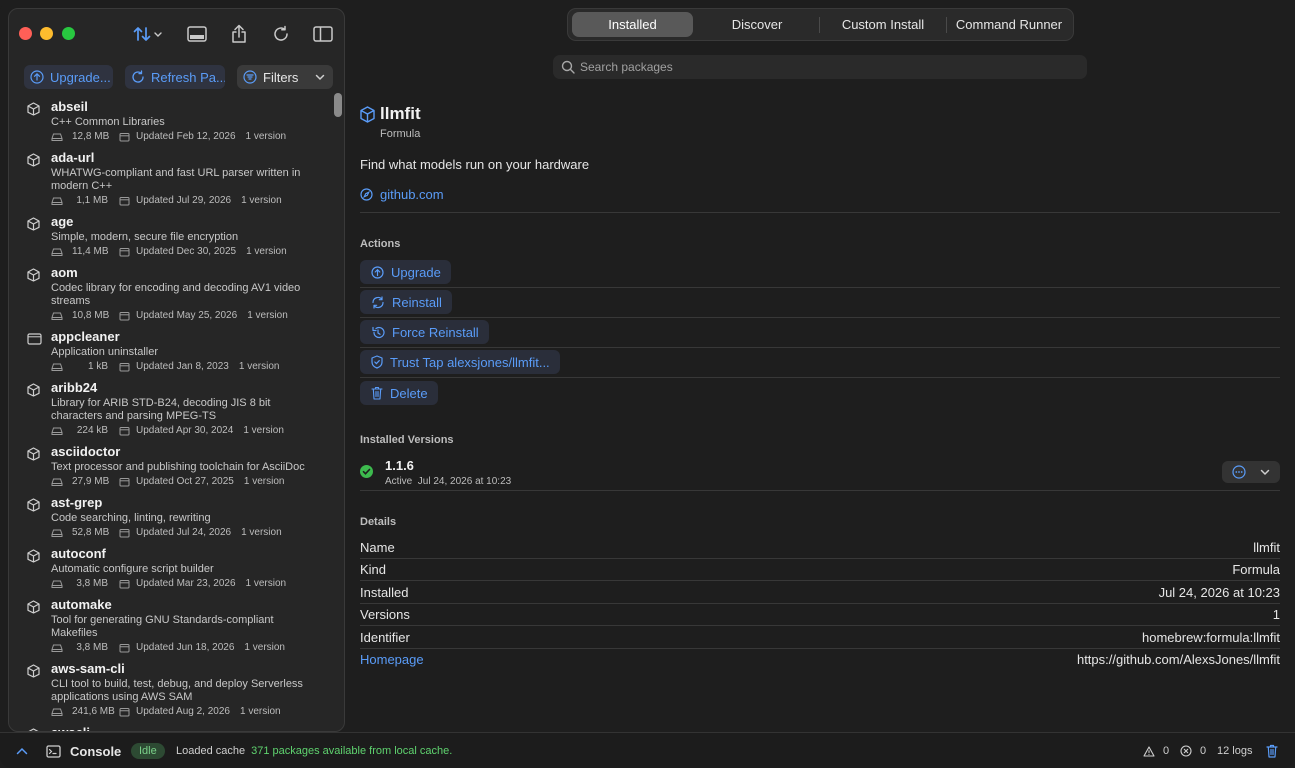 The image size is (1295, 768). I want to click on scrollbar-thumb, so click(338, 105).